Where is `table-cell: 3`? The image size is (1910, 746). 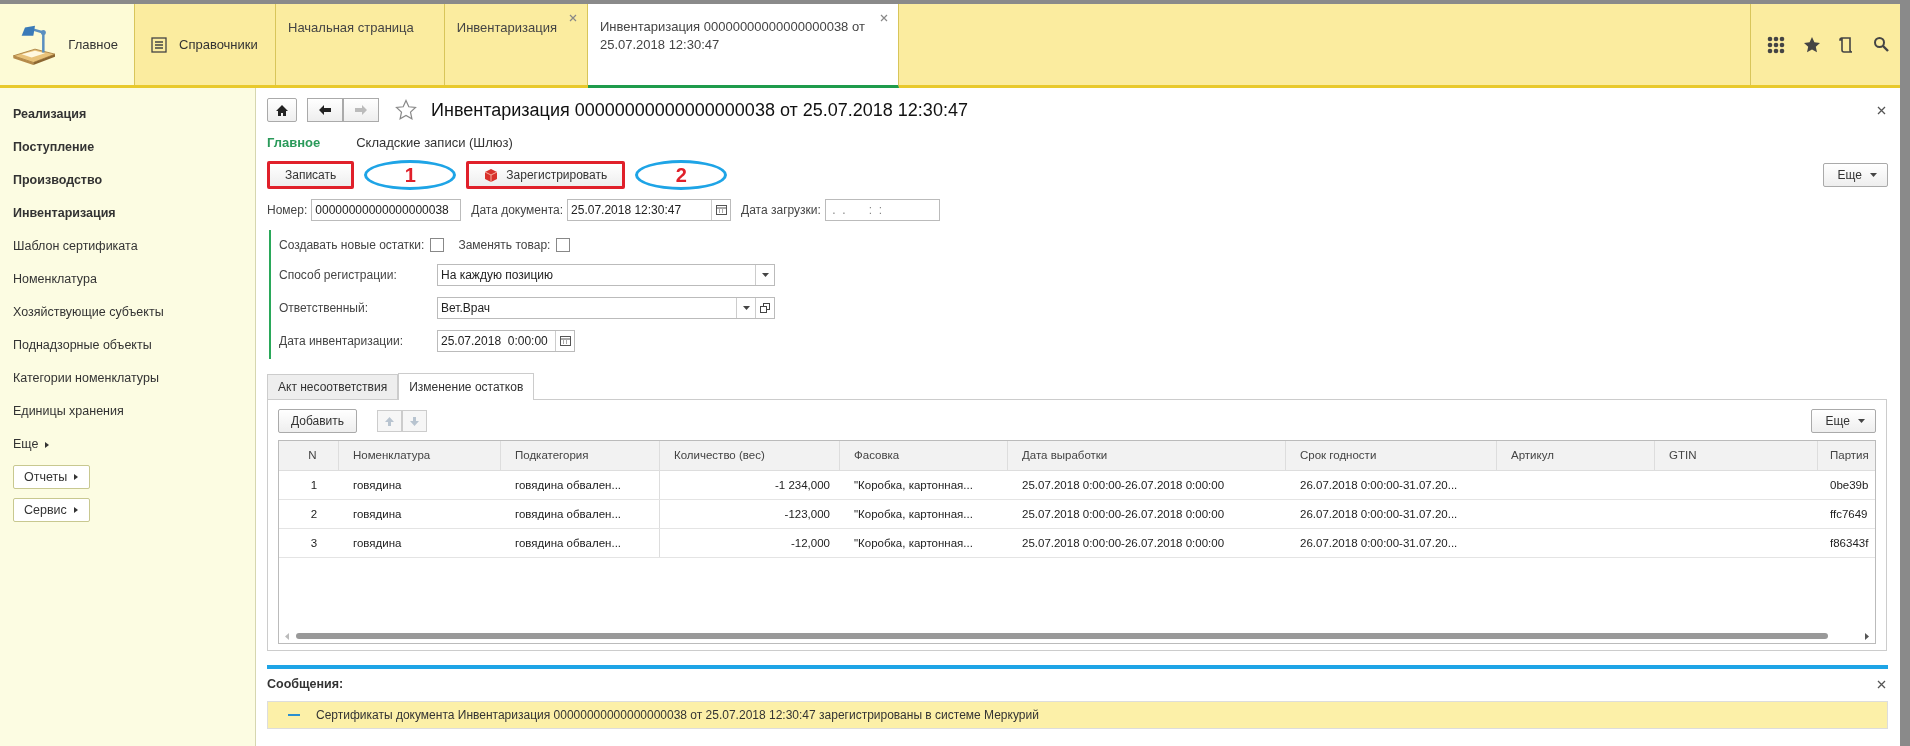 table-cell: 3 is located at coordinates (314, 543).